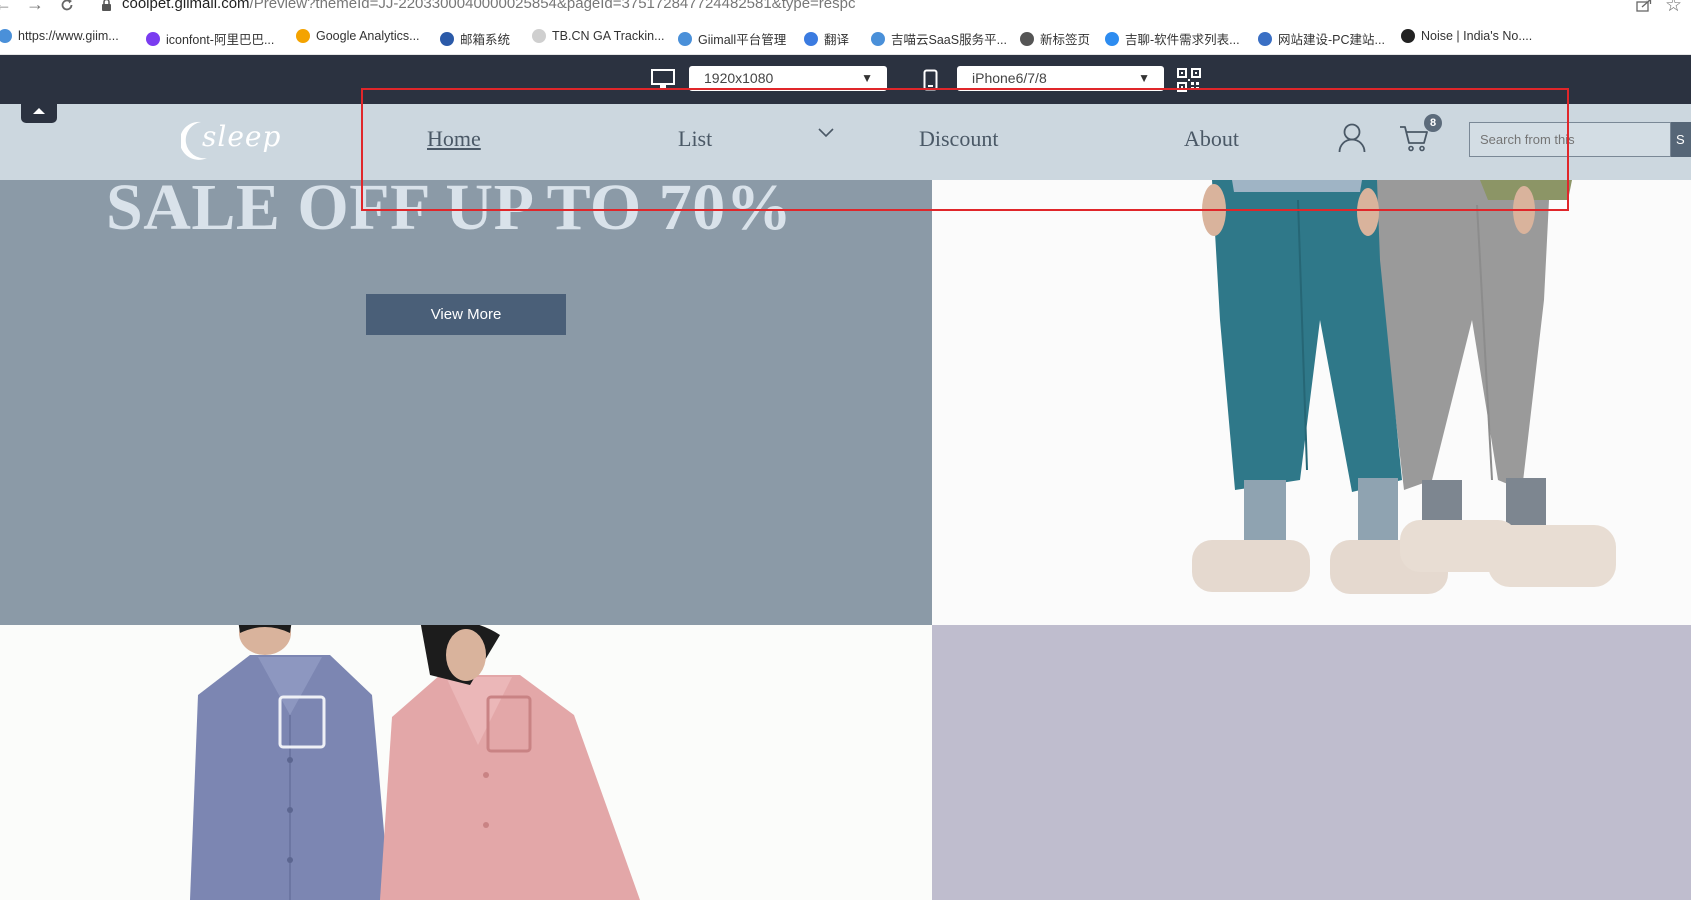  Describe the element at coordinates (1644, 6) in the screenshot. I see `share-icon` at that location.